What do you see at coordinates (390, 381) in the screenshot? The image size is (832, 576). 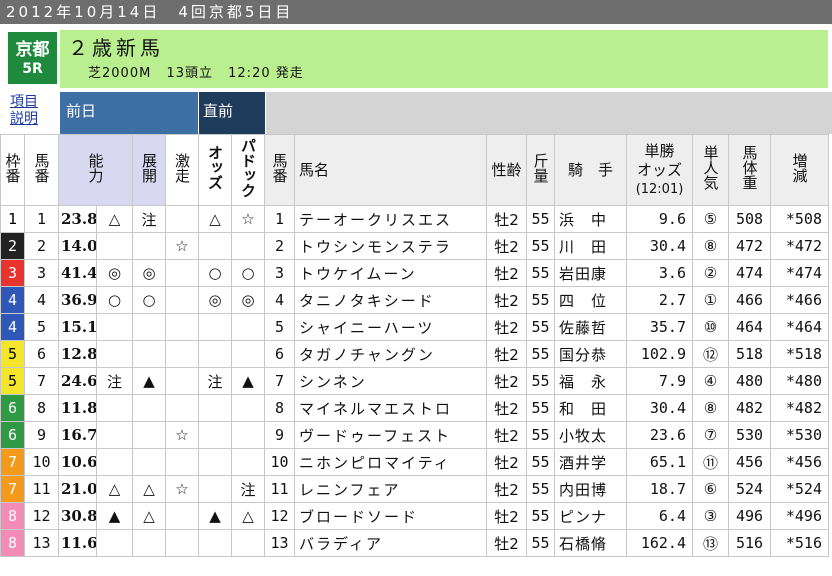 I see `horse-name: シンネン` at bounding box center [390, 381].